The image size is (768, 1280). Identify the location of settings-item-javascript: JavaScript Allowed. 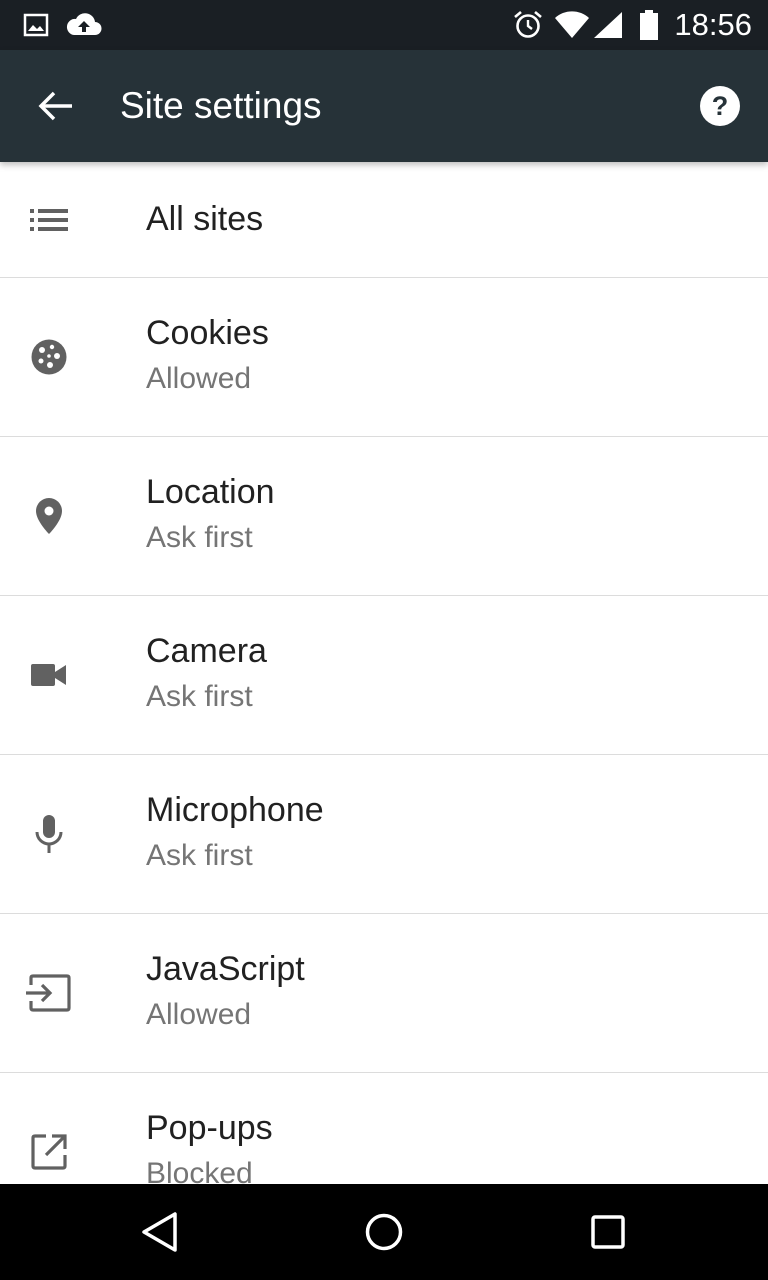
(384, 993).